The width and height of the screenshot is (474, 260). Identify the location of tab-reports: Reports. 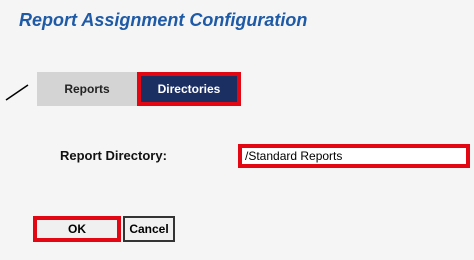
(87, 89).